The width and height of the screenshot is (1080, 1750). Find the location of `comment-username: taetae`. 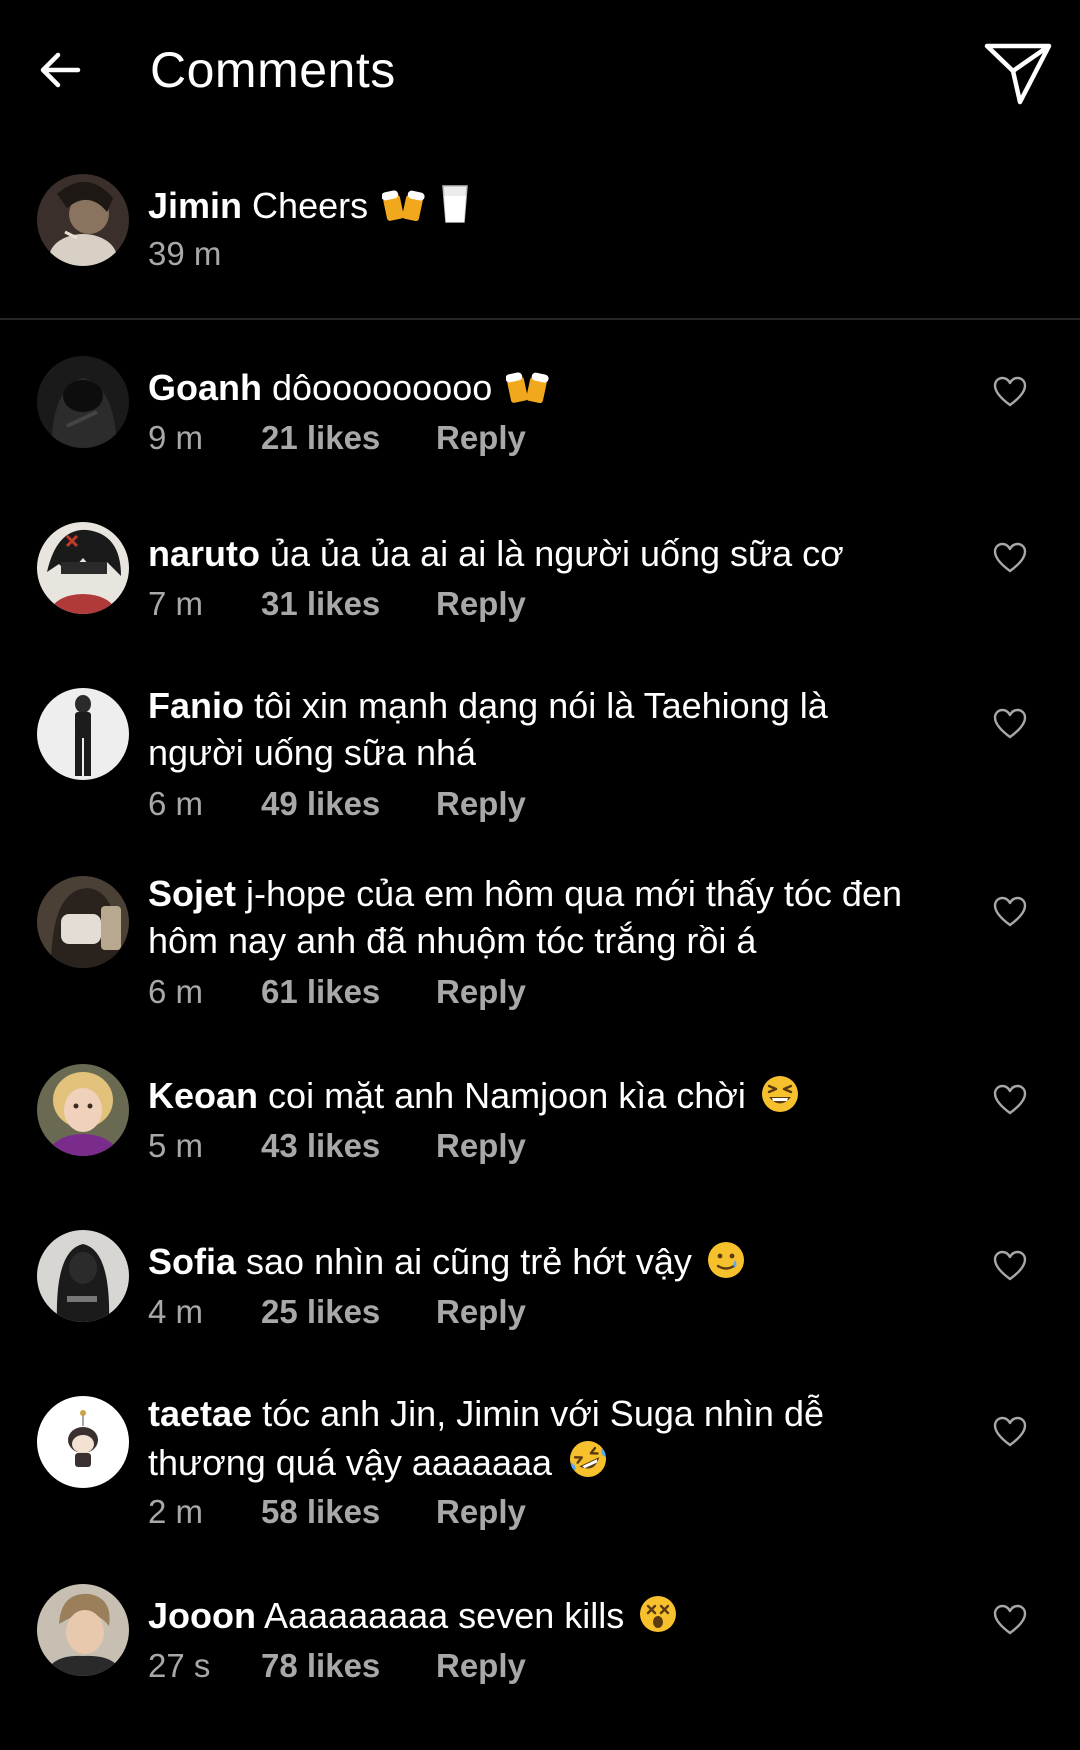

comment-username: taetae is located at coordinates (200, 1413).